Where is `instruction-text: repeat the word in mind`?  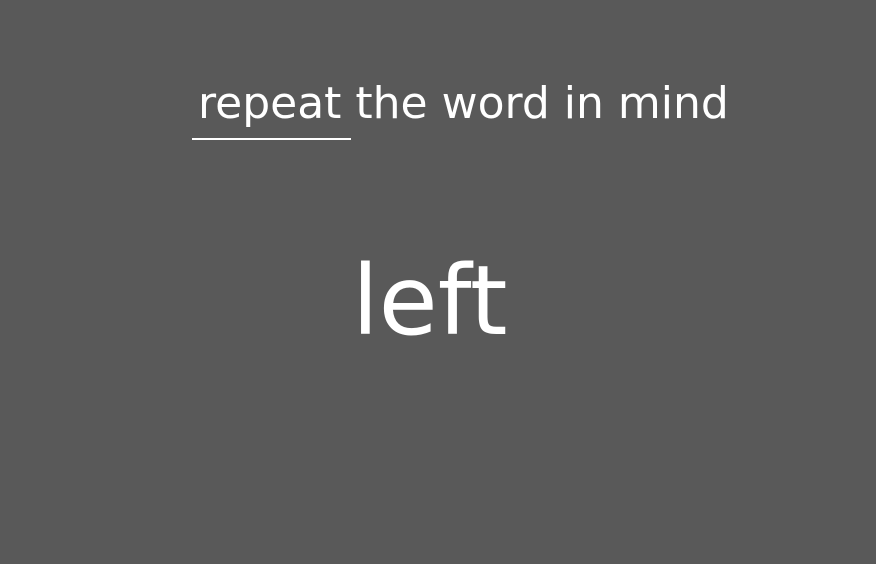
instruction-text: repeat the word in mind is located at coordinates (460, 109).